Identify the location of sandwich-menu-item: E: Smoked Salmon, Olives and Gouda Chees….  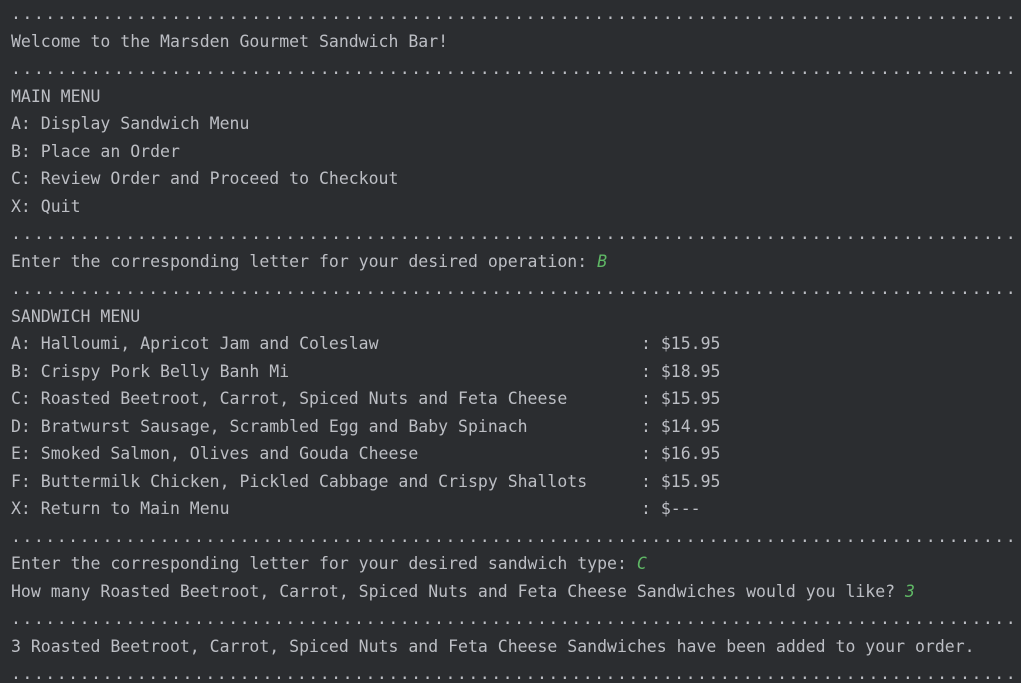
(516, 454).